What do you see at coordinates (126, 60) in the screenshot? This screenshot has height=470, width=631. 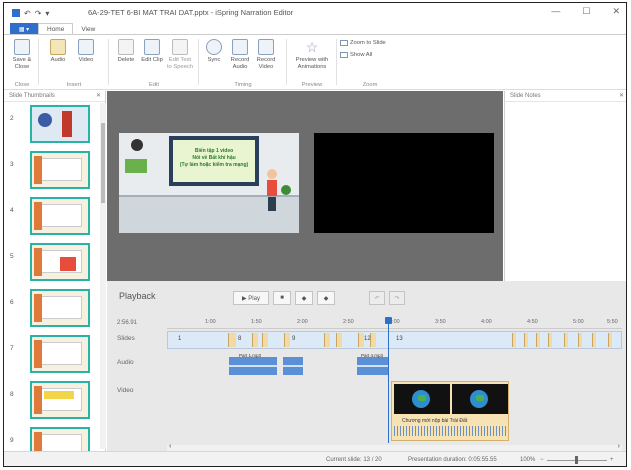 I see `delete-label: Delete` at bounding box center [126, 60].